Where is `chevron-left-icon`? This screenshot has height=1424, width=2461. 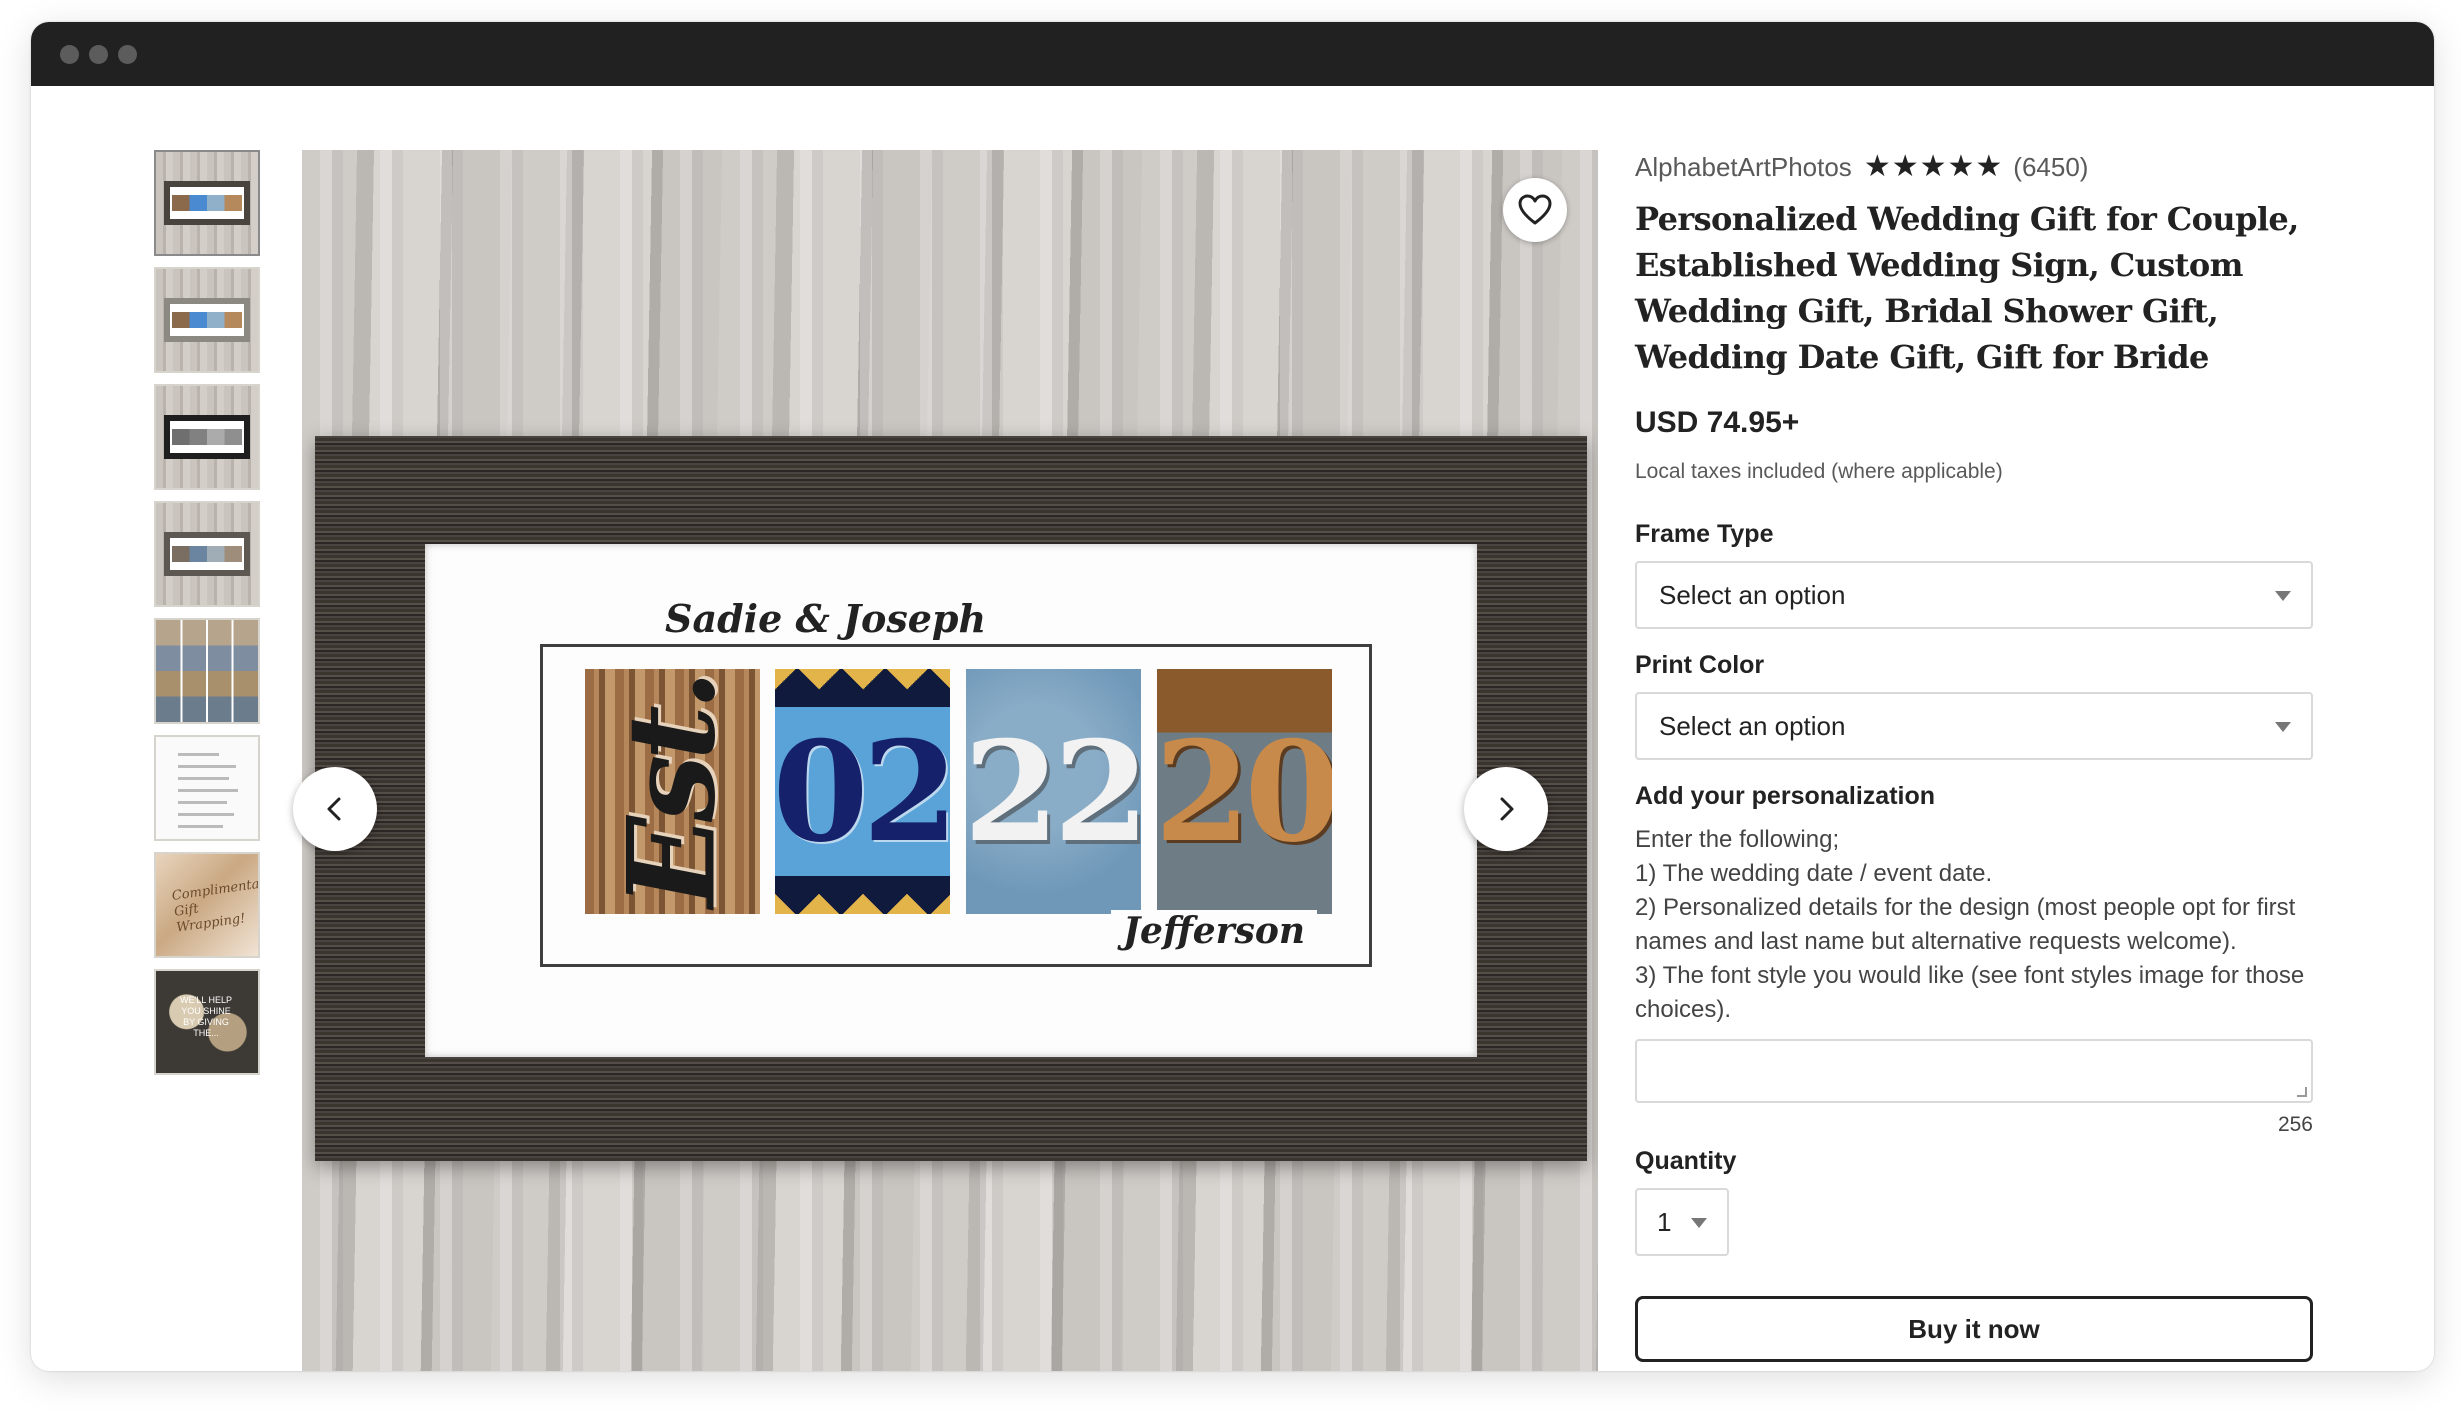 chevron-left-icon is located at coordinates (334, 809).